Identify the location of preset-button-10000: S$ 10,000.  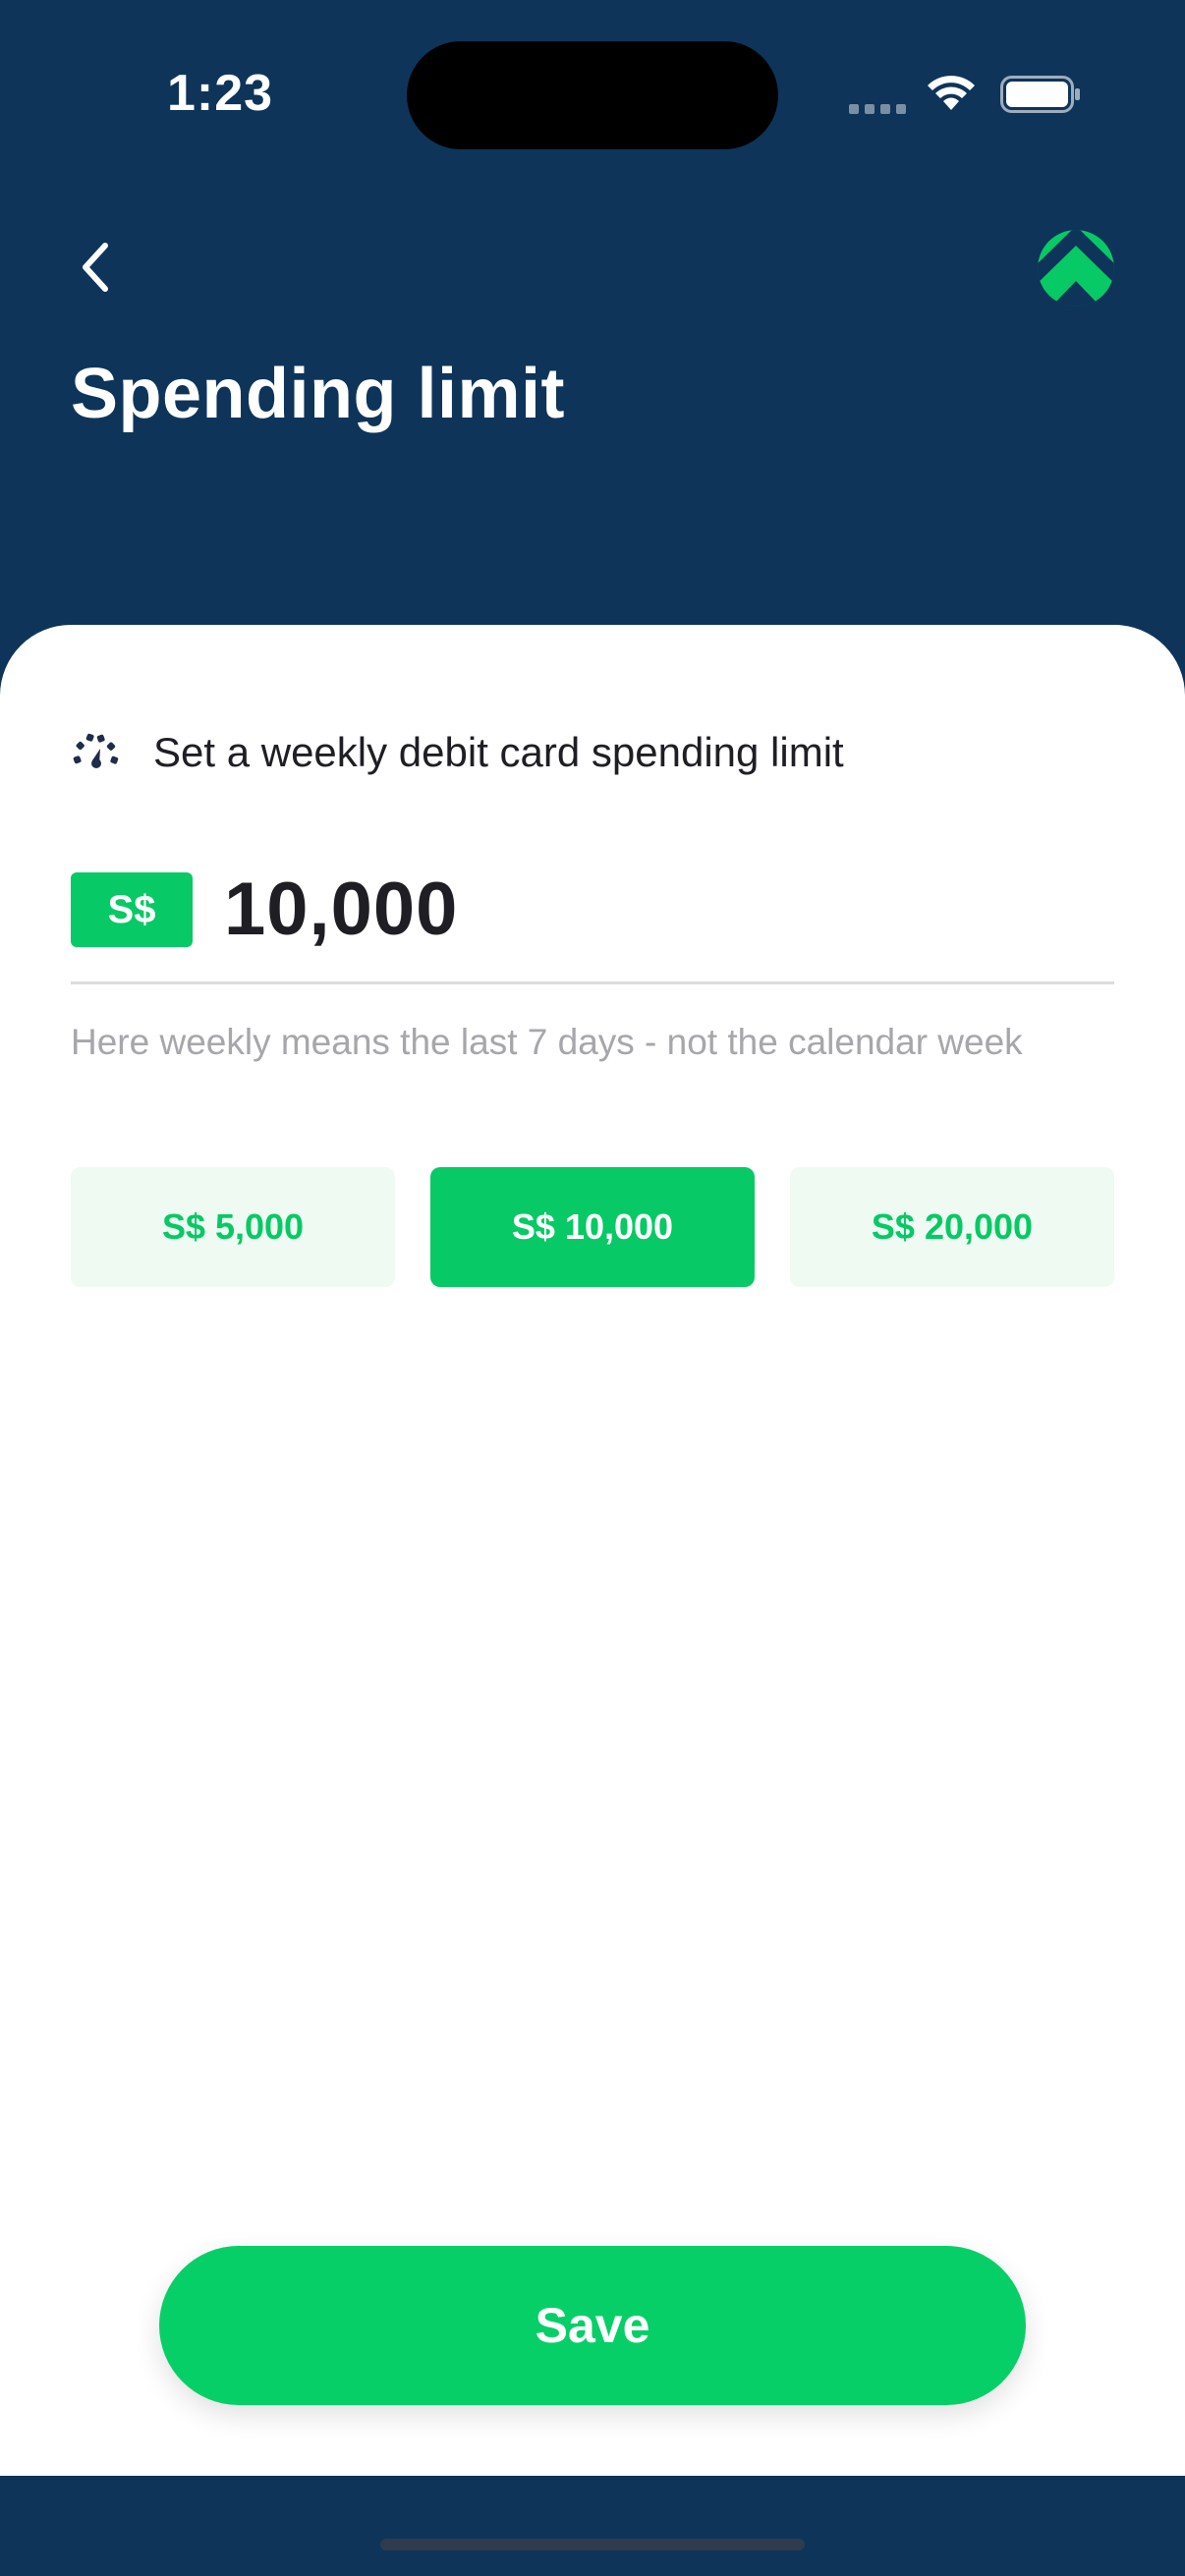
(592, 1227).